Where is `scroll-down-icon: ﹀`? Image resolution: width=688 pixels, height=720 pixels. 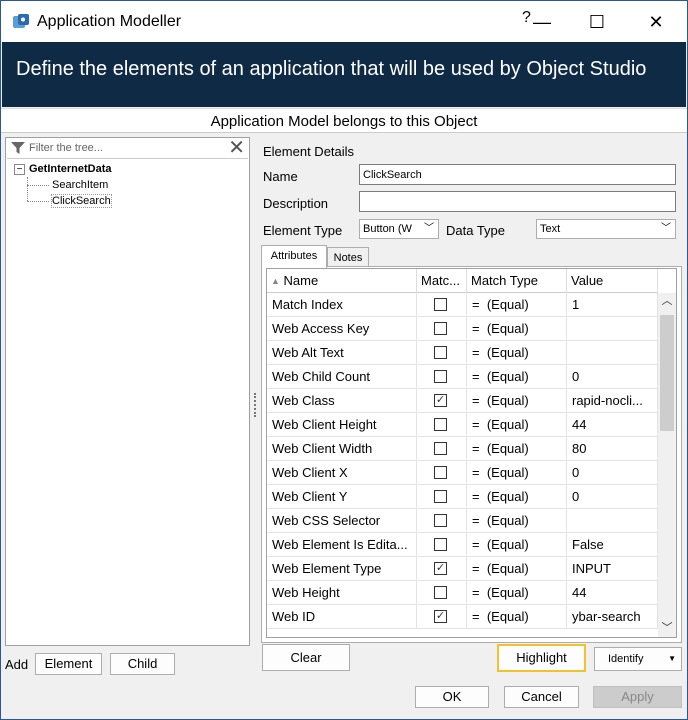
scroll-down-icon: ﹀ is located at coordinates (667, 628).